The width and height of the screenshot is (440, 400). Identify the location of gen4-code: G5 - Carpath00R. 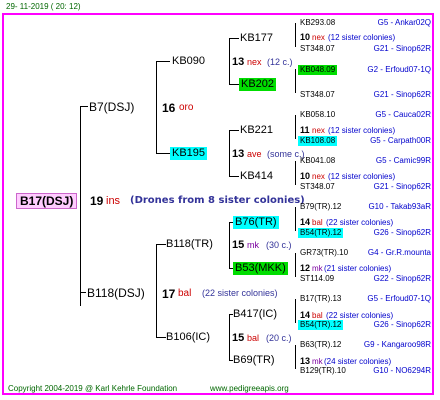
(400, 140).